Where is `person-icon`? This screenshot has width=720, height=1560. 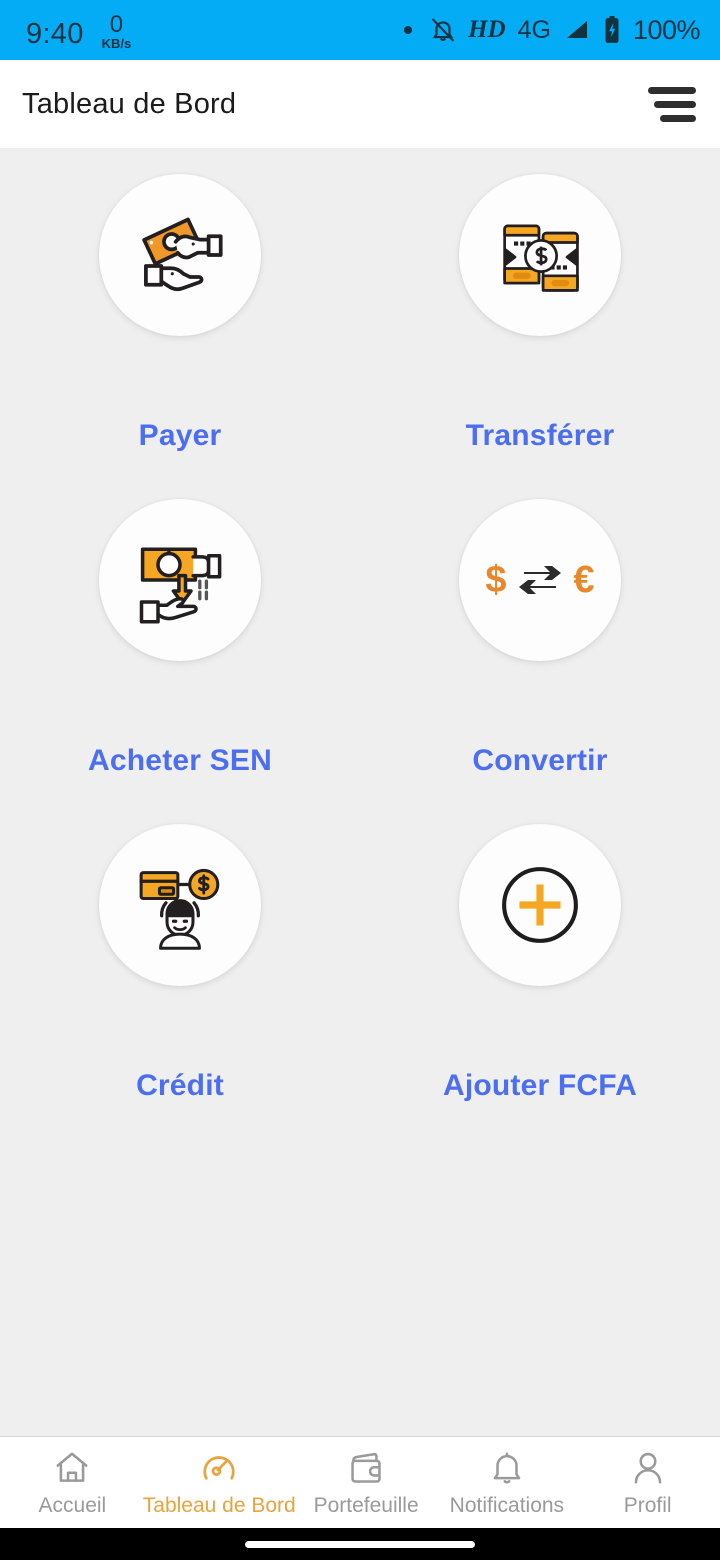 person-icon is located at coordinates (648, 1468).